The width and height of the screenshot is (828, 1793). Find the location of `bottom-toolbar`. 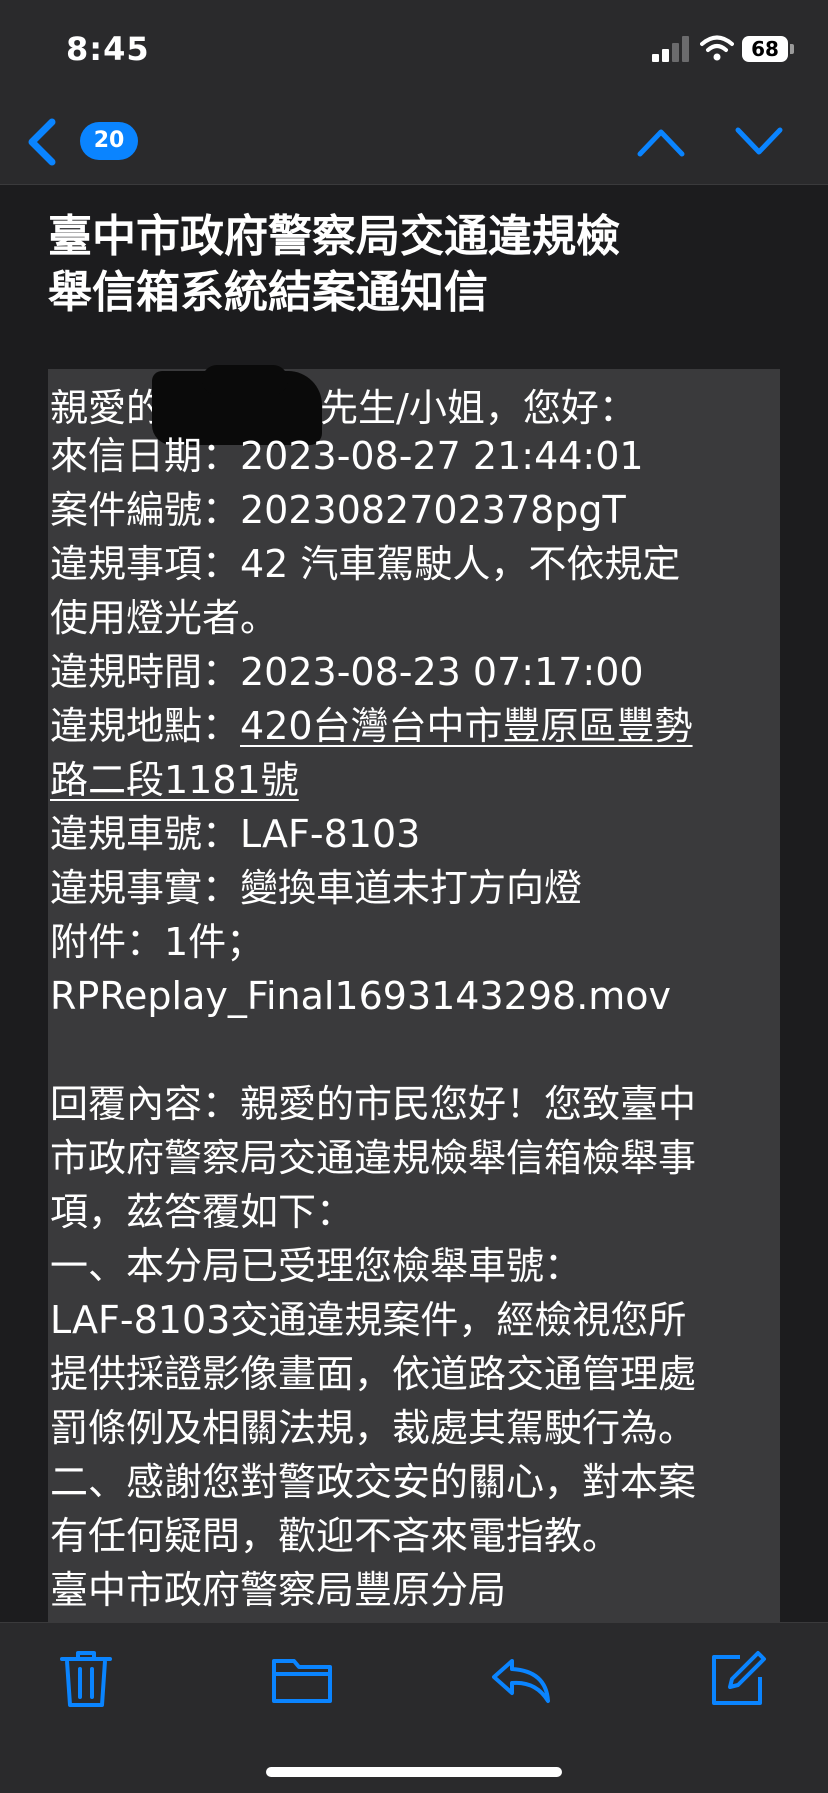

bottom-toolbar is located at coordinates (414, 1707).